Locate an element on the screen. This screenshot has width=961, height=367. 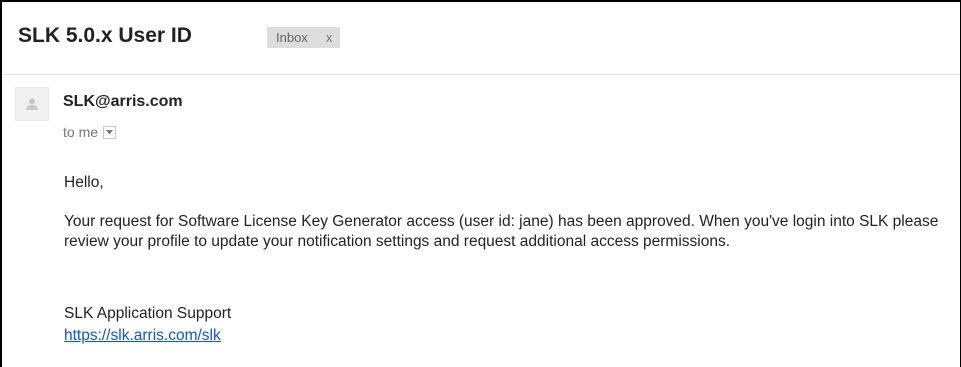
sender-avatar is located at coordinates (32, 104).